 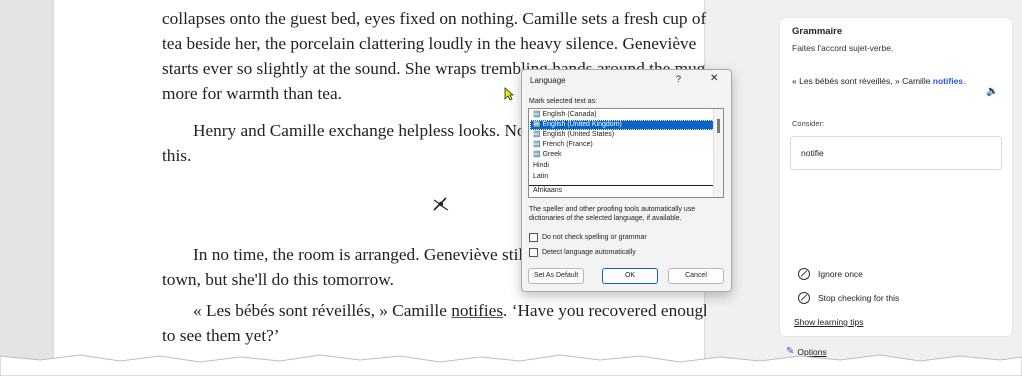 What do you see at coordinates (548, 80) in the screenshot?
I see `dialog-title: Language` at bounding box center [548, 80].